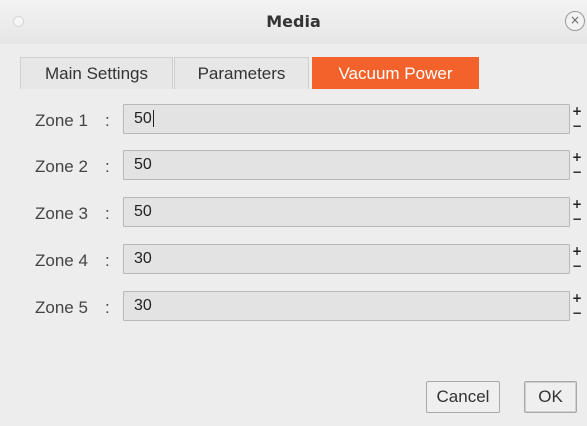 The image size is (587, 426). Describe the element at coordinates (577, 313) in the screenshot. I see `zone-5-decrement-button: −` at that location.